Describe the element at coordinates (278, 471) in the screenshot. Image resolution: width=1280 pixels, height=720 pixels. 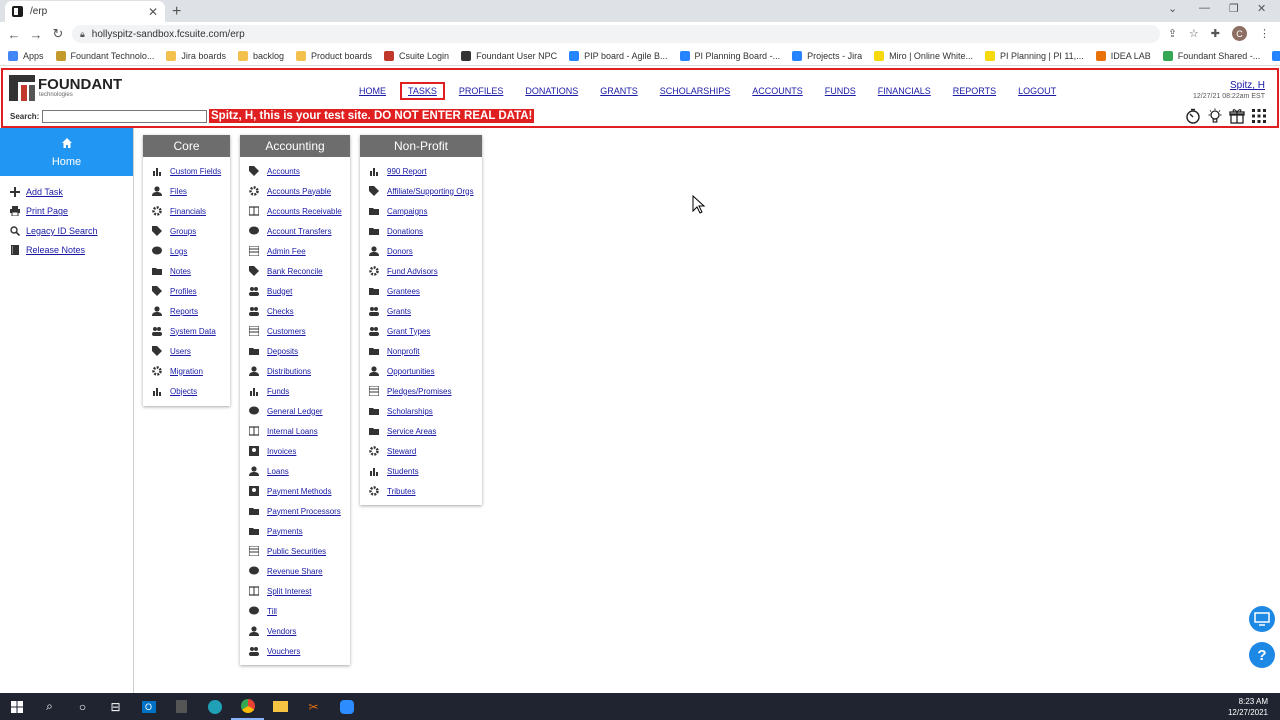
I see `menu-item-label: Loans` at that location.